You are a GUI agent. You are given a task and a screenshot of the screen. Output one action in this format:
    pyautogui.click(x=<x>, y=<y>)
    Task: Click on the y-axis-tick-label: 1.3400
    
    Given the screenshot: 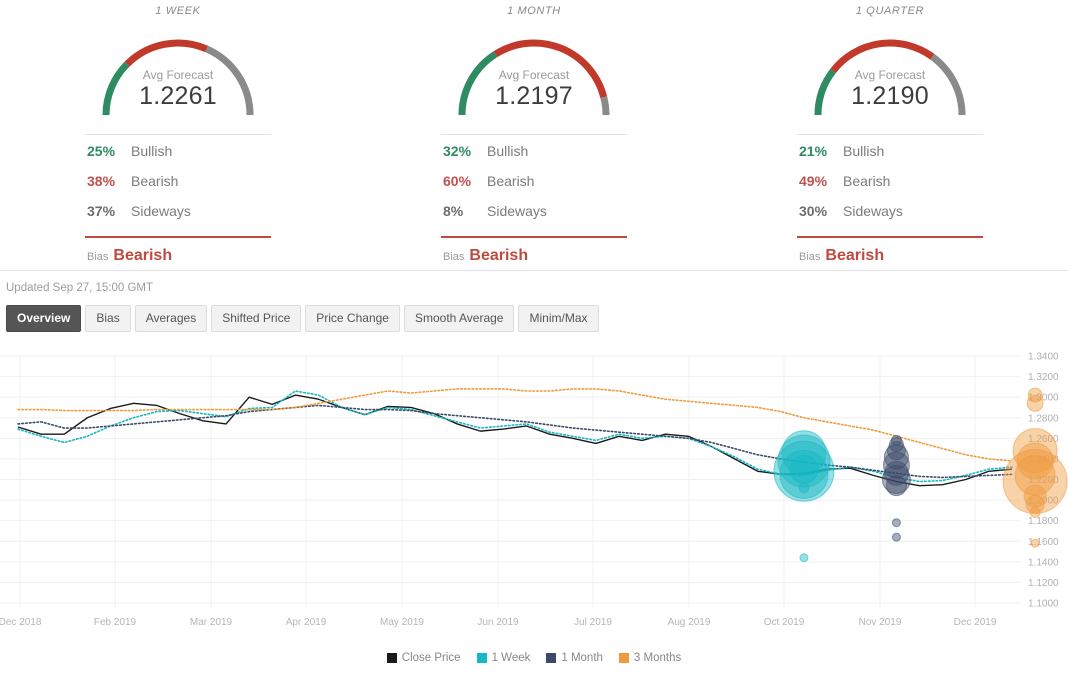 What is the action you would take?
    pyautogui.click(x=1043, y=357)
    